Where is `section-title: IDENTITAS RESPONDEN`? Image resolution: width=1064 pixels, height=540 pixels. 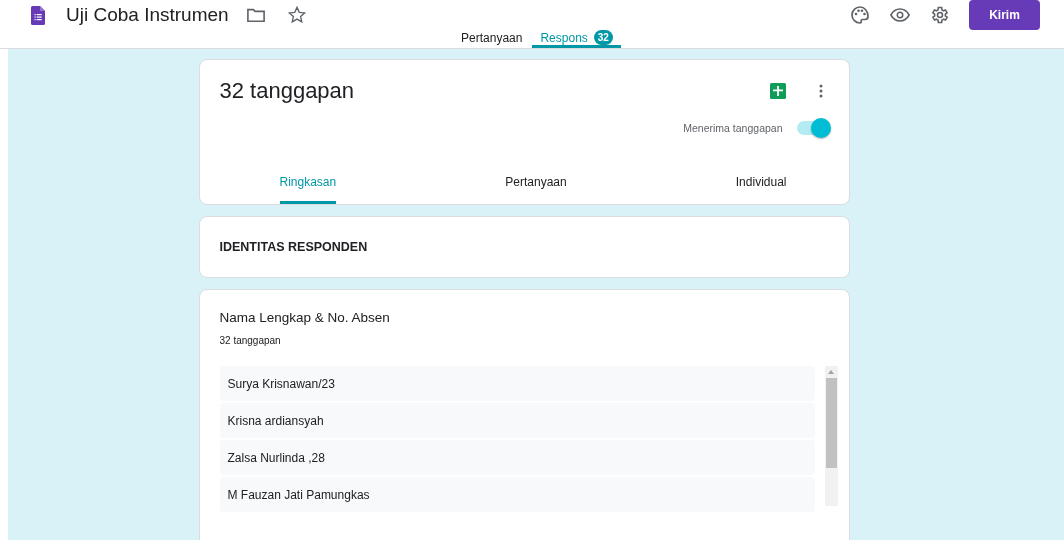 section-title: IDENTITAS RESPONDEN is located at coordinates (294, 247).